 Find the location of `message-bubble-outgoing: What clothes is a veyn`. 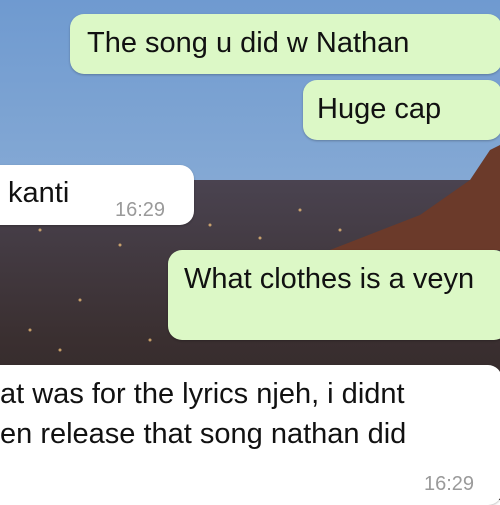

message-bubble-outgoing: What clothes is a veyn is located at coordinates (334, 295).